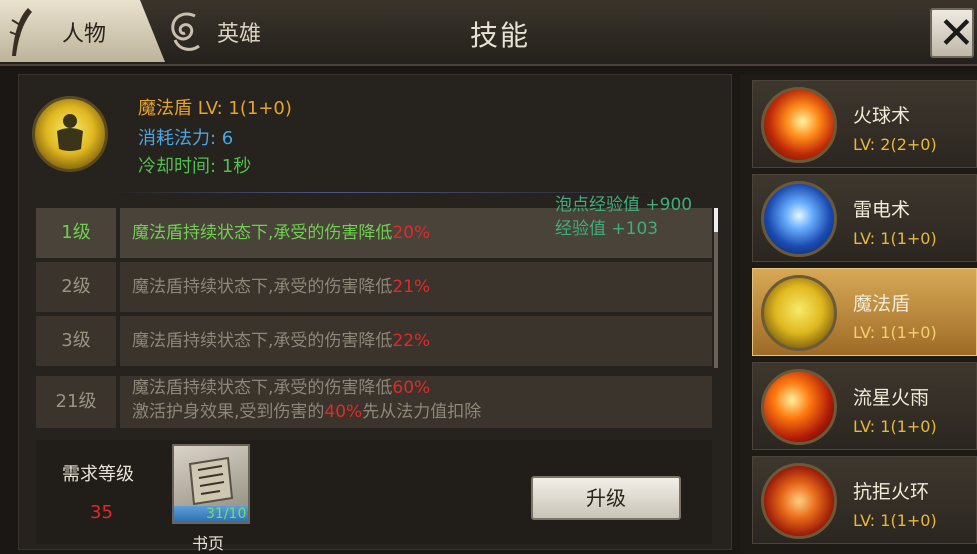 This screenshot has width=977, height=554. Describe the element at coordinates (799, 219) in the screenshot. I see `thunder-icon` at that location.